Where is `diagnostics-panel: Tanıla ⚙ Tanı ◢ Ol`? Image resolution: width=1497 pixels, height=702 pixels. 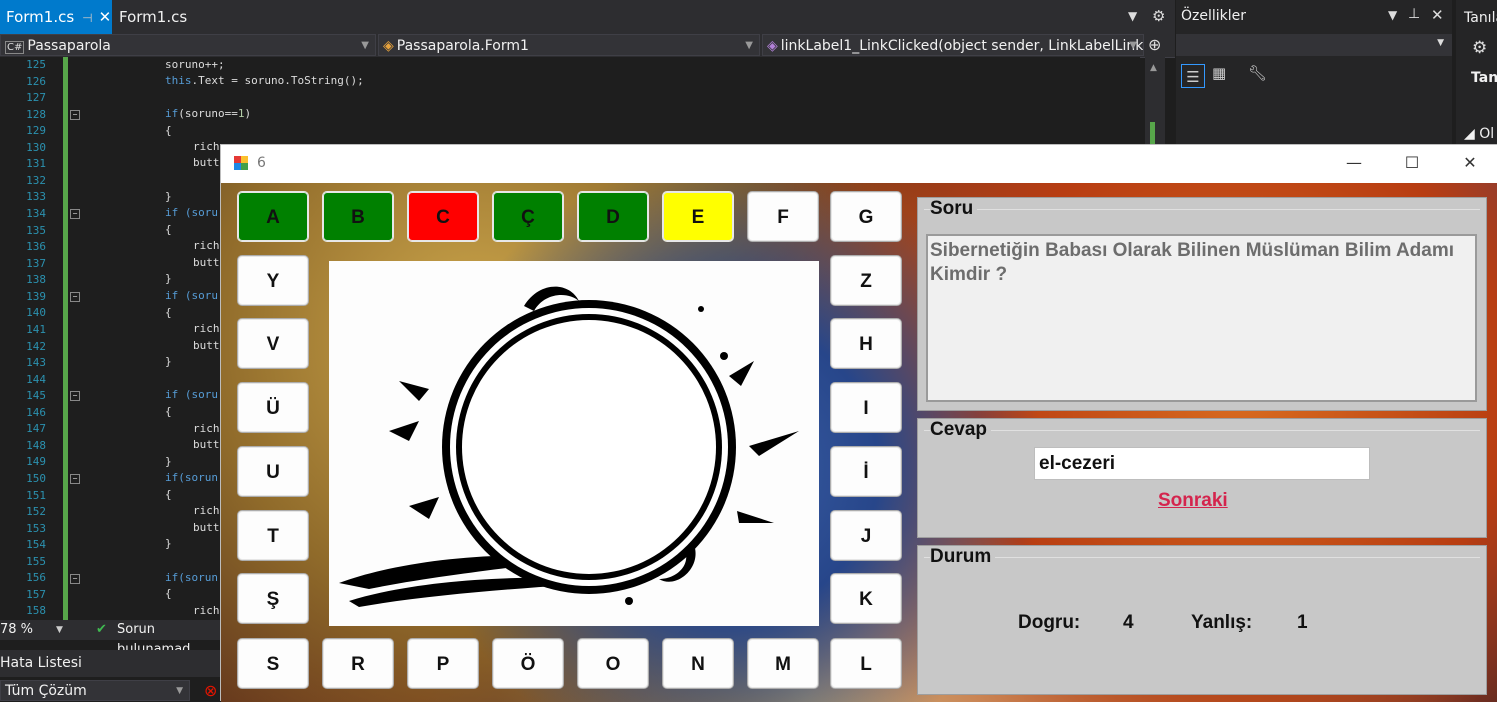
diagnostics-panel: Tanıla ⚙ Tanı ◢ Ol is located at coordinates (1476, 80).